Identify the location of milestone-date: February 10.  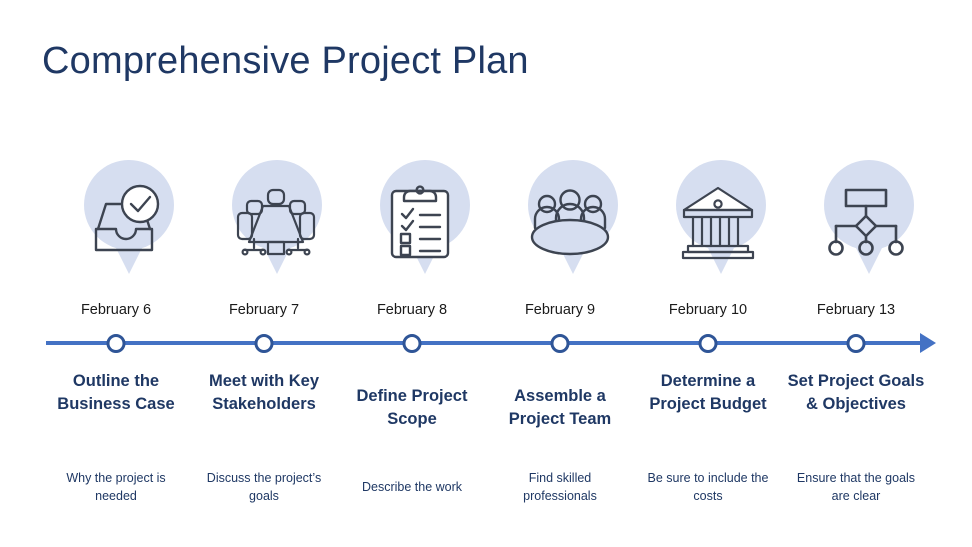
(708, 310).